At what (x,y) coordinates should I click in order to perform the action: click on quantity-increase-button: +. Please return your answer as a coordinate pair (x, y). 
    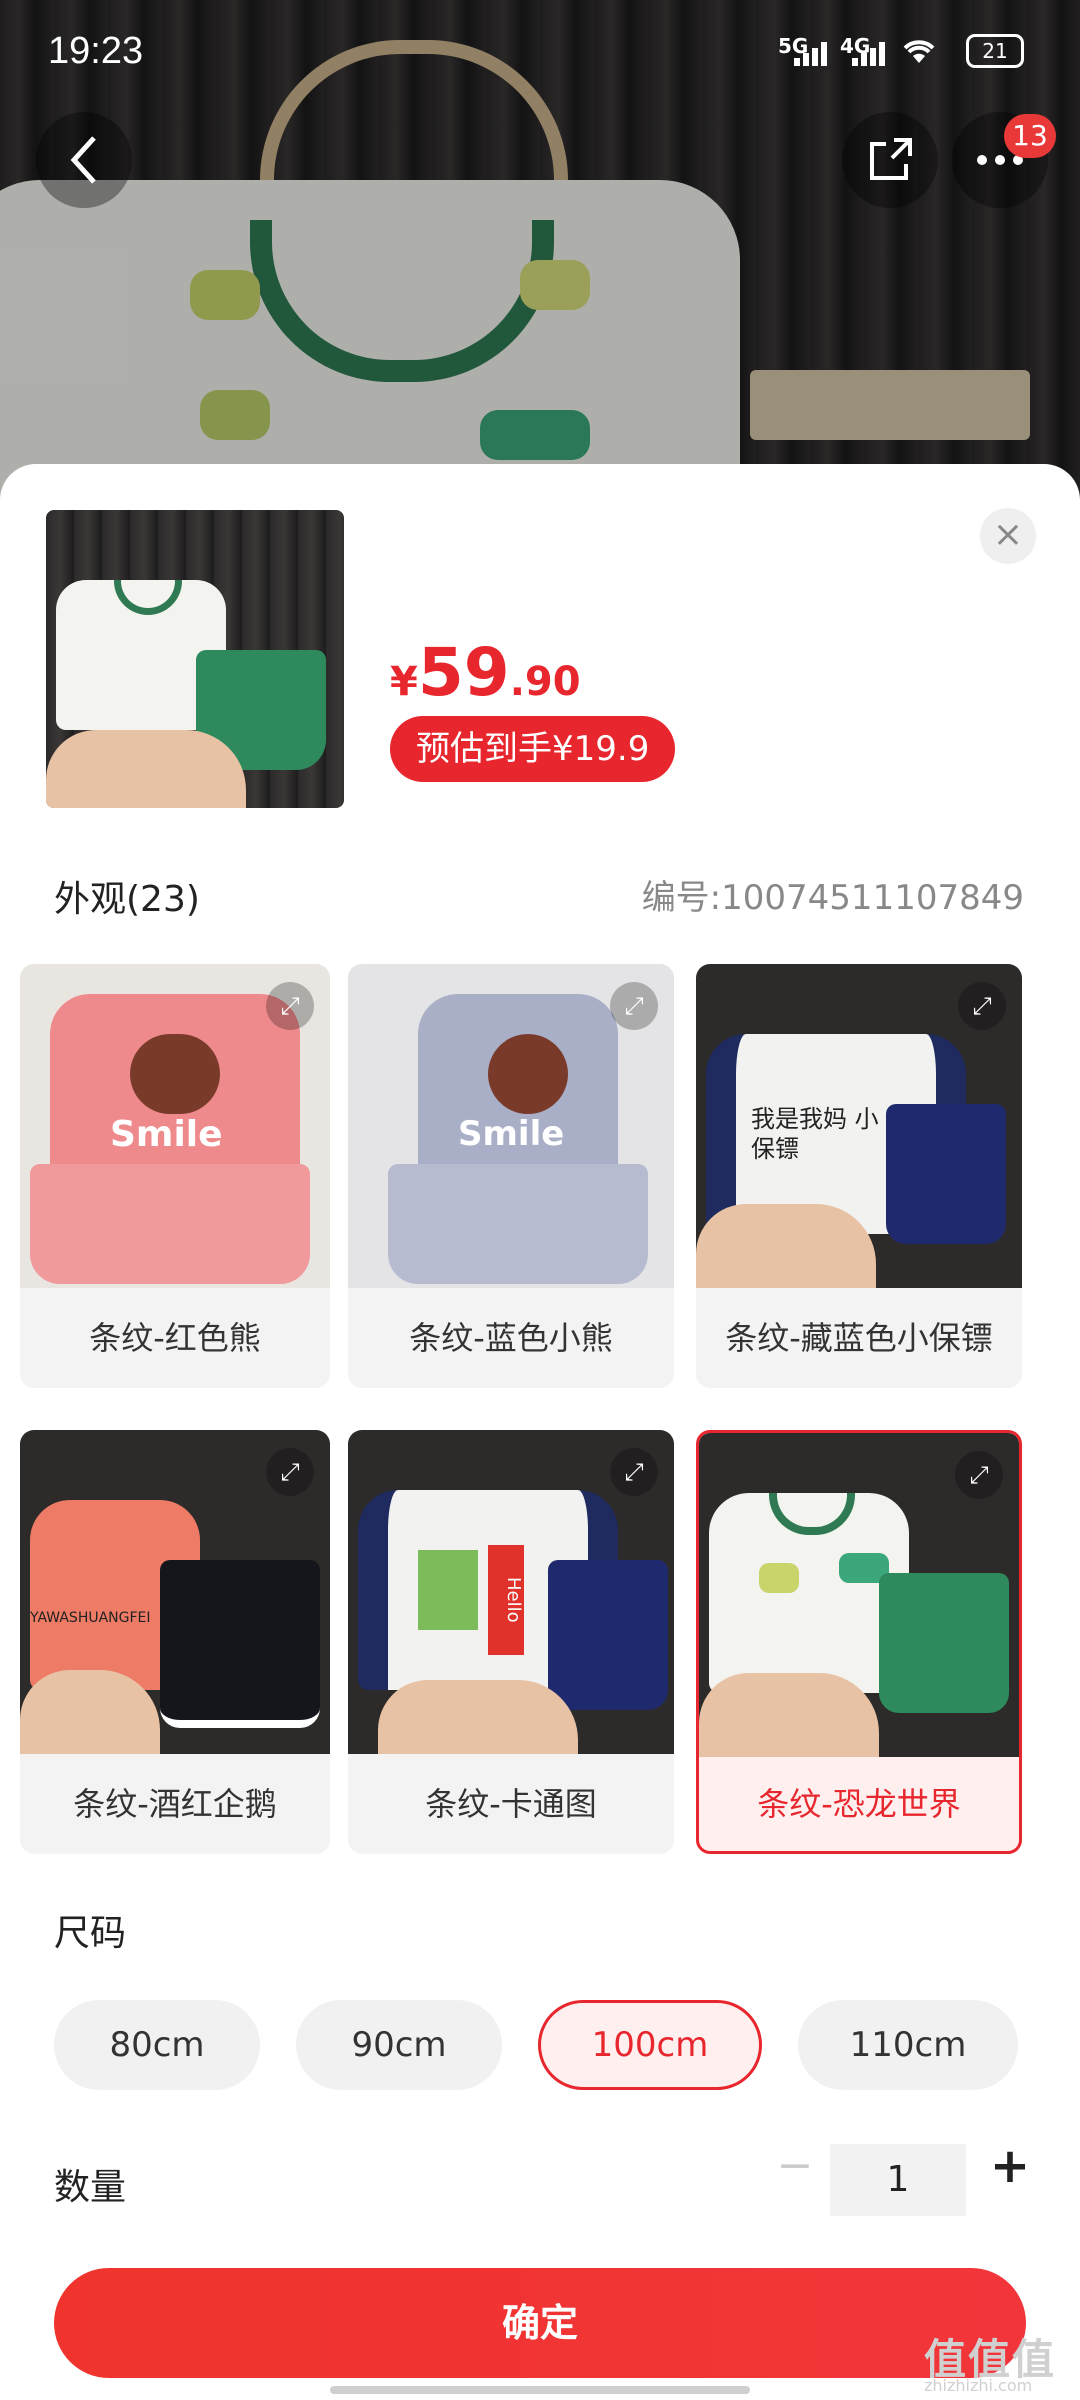
    Looking at the image, I should click on (1010, 2166).